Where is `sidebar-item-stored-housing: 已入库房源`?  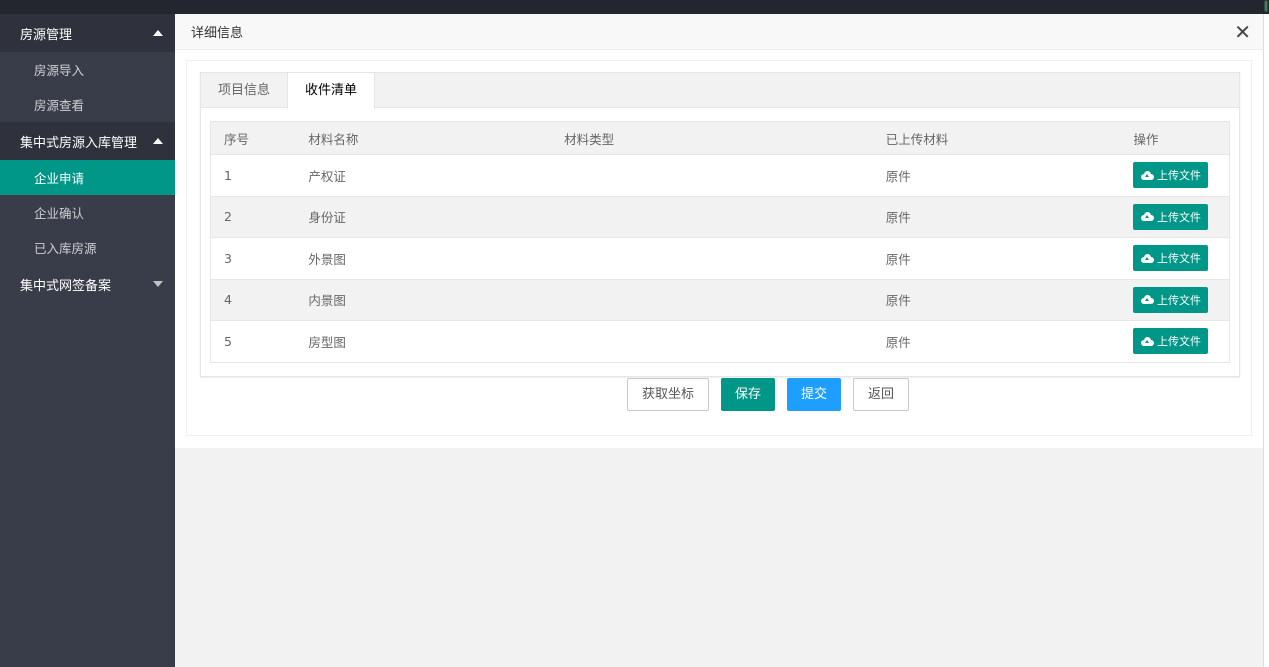 sidebar-item-stored-housing: 已入库房源 is located at coordinates (87, 247).